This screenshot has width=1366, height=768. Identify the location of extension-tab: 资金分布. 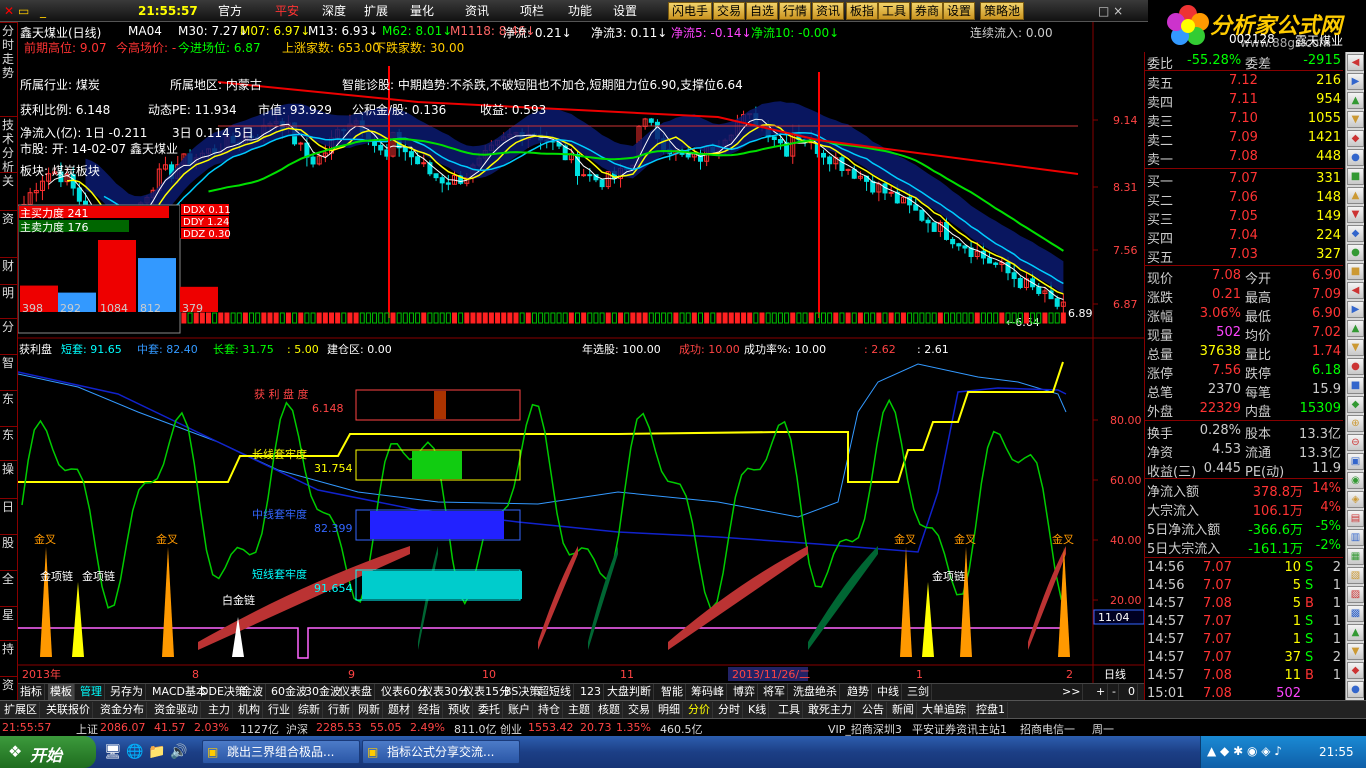
(122, 710).